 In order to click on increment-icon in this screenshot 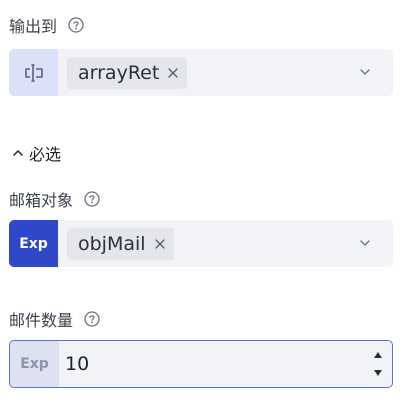, I will do `click(378, 355)`.